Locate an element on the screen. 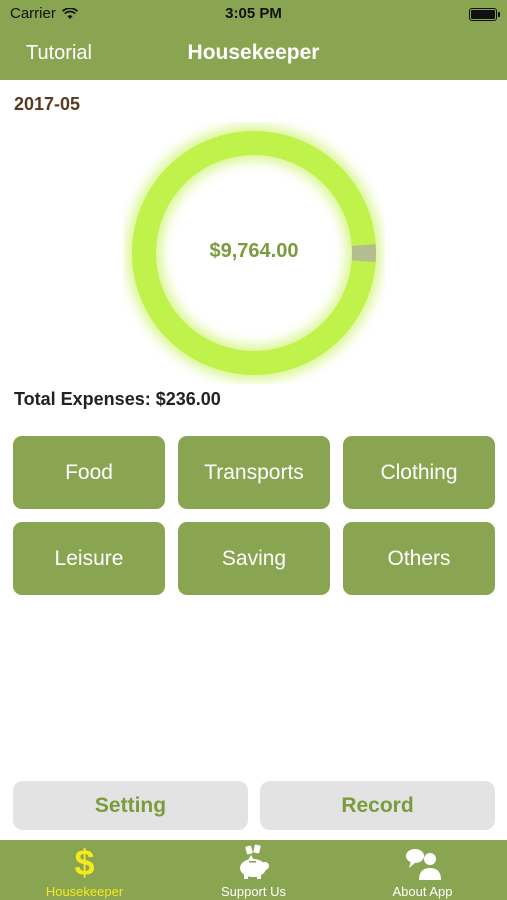  category-saving-button: Saving is located at coordinates (254, 558).